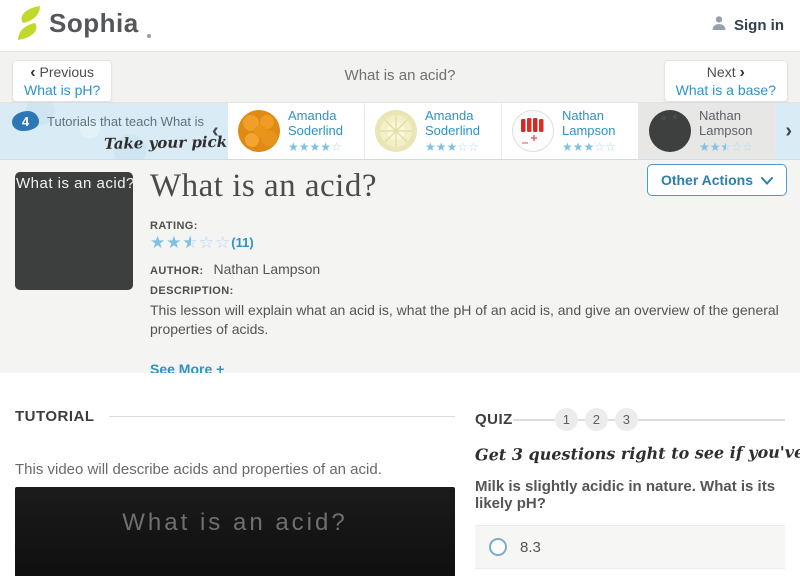 This screenshot has width=800, height=576. What do you see at coordinates (670, 131) in the screenshot?
I see `dark-circle-thumbnail-icon` at bounding box center [670, 131].